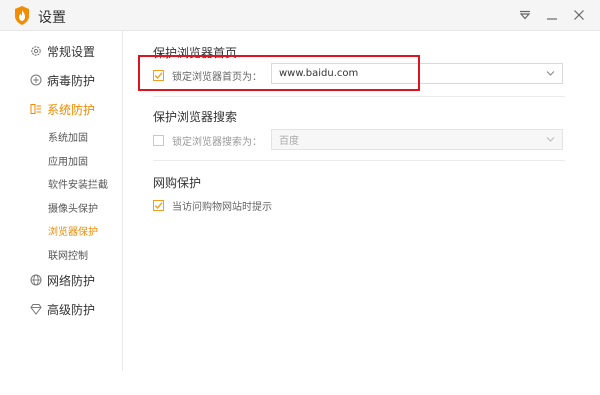 This screenshot has width=600, height=395. Describe the element at coordinates (417, 139) in the screenshot. I see `search-select: 百度` at that location.